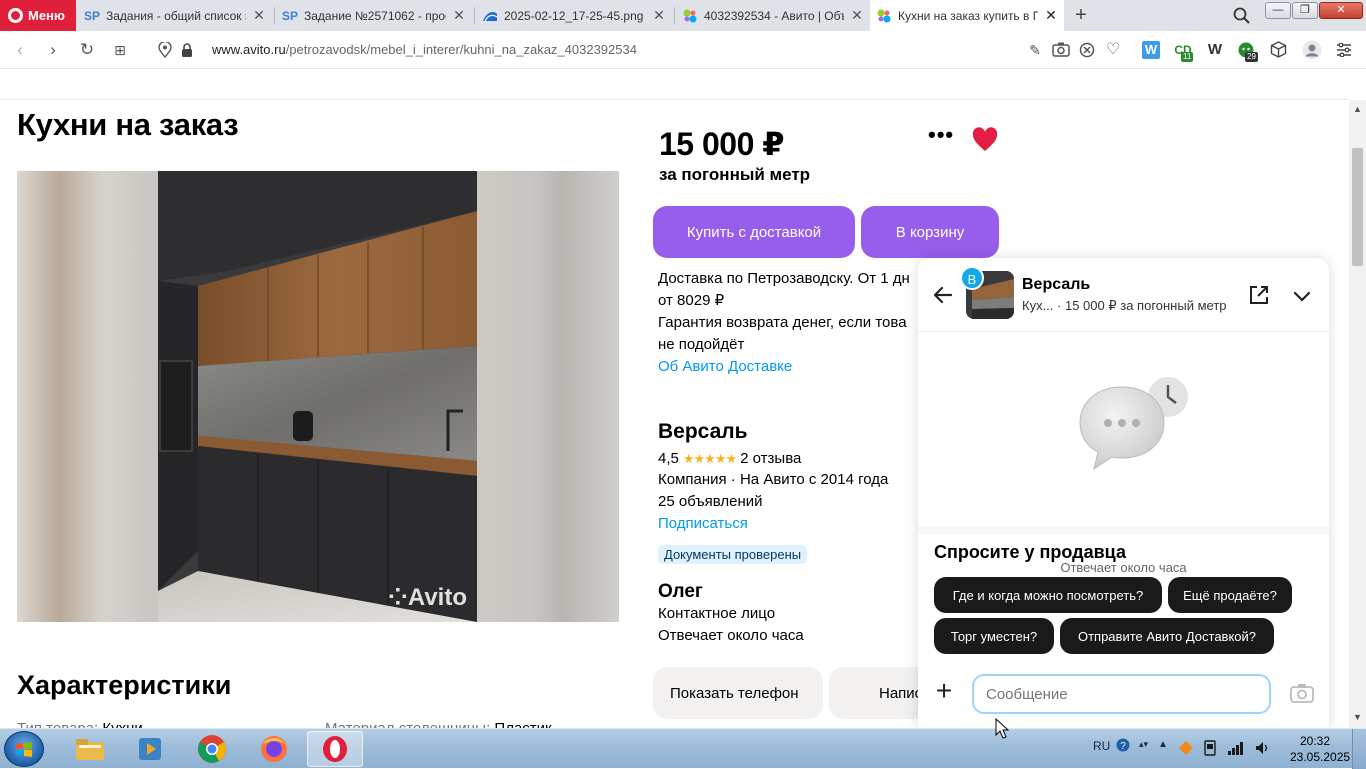 The image size is (1366, 769). What do you see at coordinates (1230, 595) in the screenshot?
I see `quick-question-chip: Ещё продаёте?` at bounding box center [1230, 595].